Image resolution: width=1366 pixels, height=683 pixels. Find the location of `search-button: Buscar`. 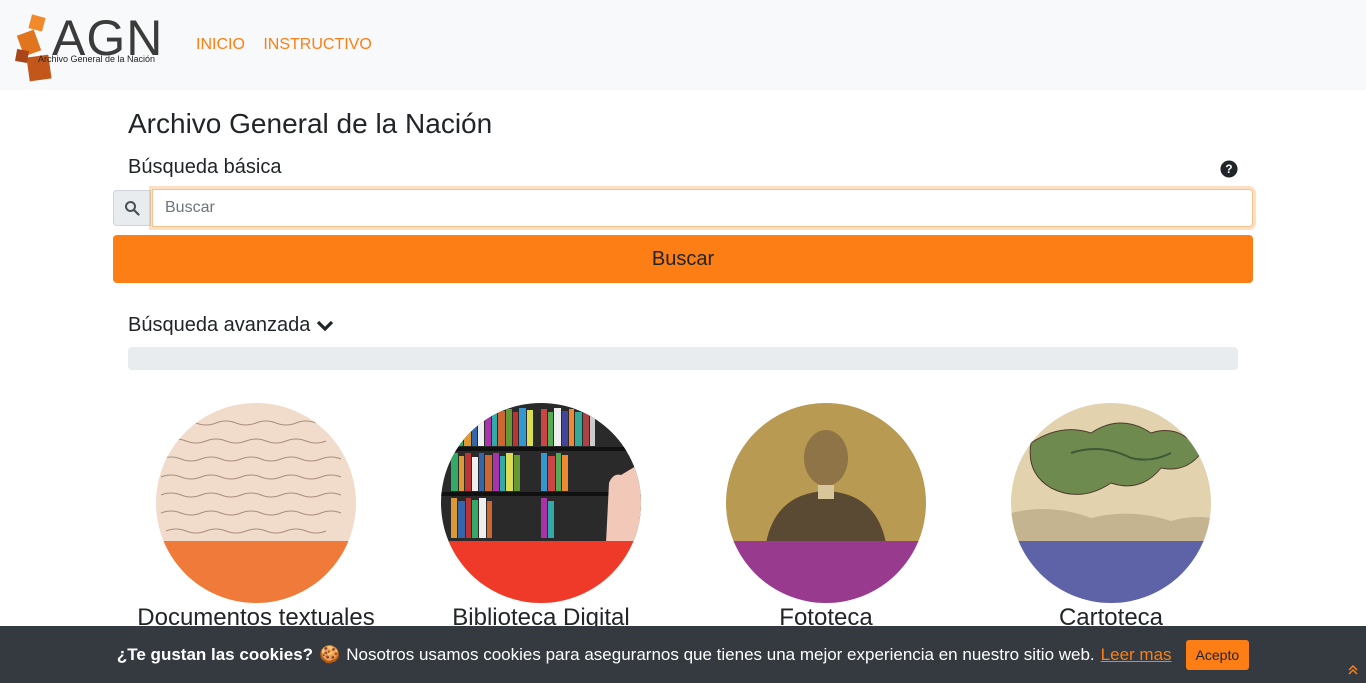

search-button: Buscar is located at coordinates (683, 259).